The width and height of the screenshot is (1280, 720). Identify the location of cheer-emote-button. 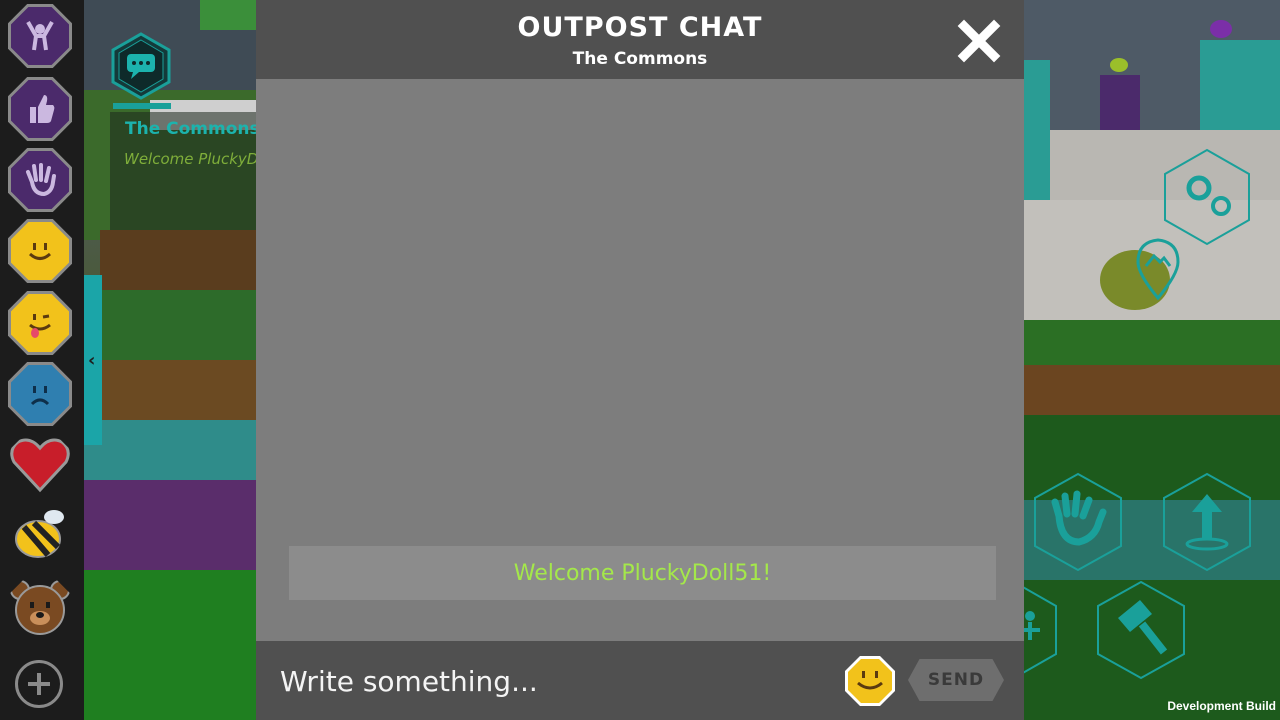
(40, 36).